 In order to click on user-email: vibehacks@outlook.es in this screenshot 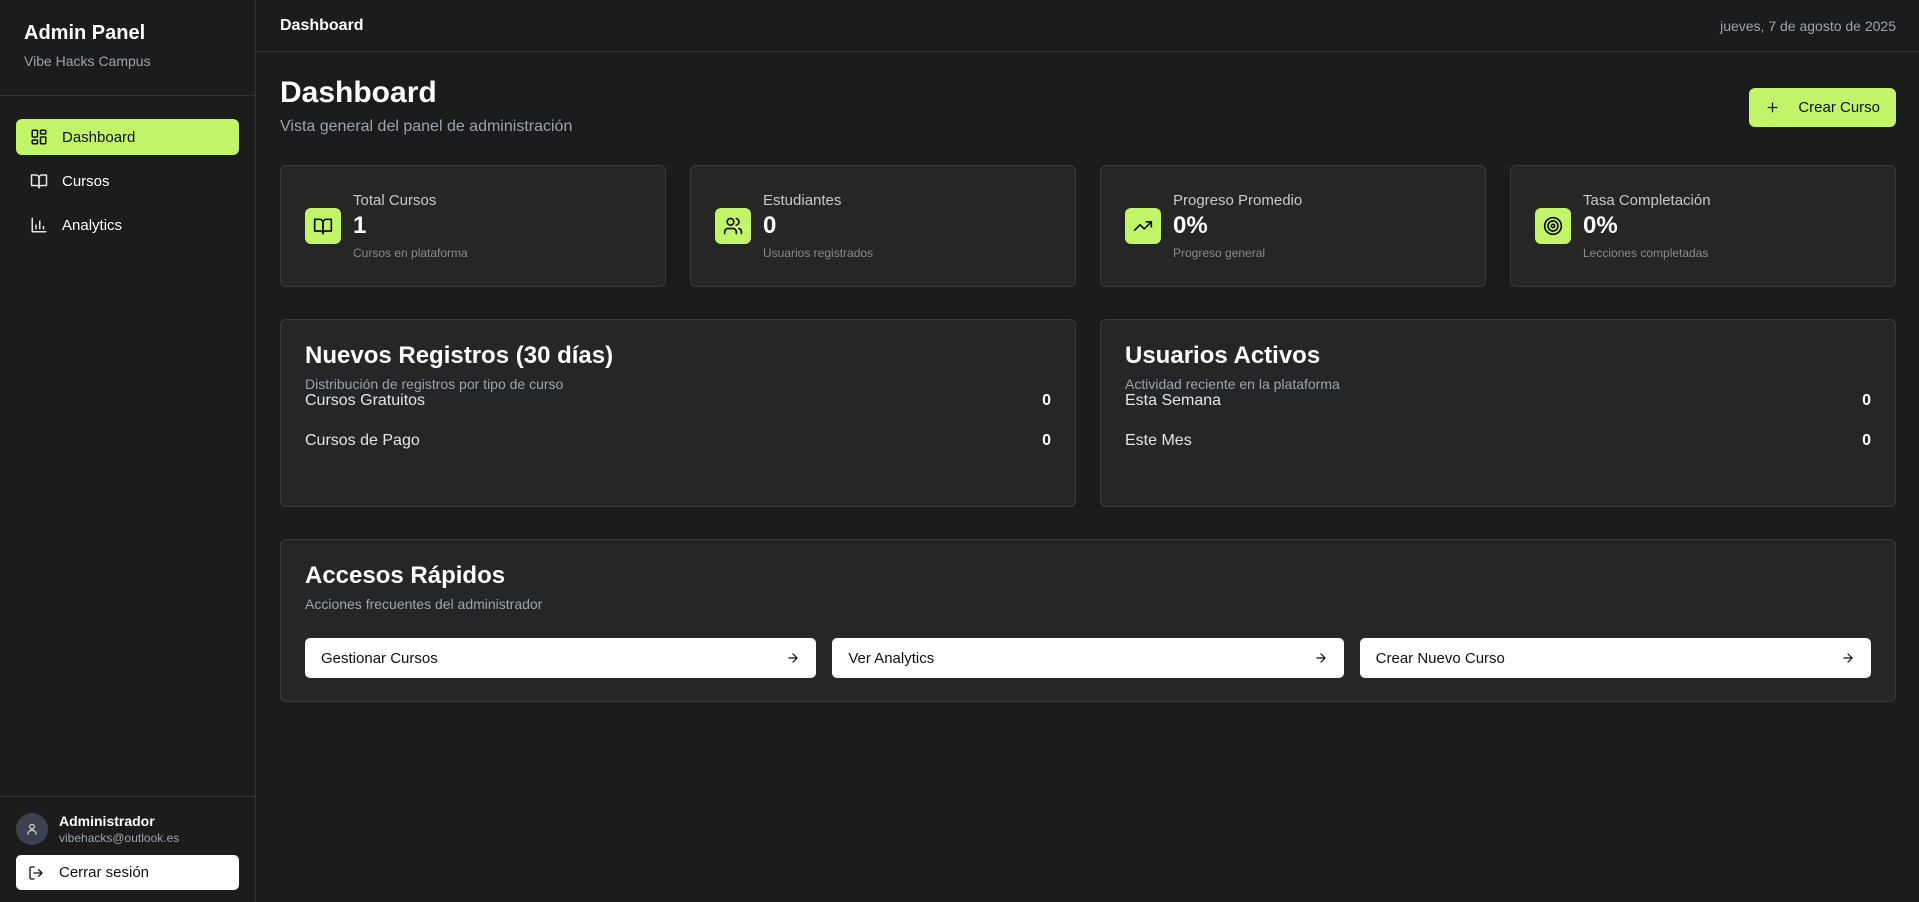, I will do `click(119, 838)`.